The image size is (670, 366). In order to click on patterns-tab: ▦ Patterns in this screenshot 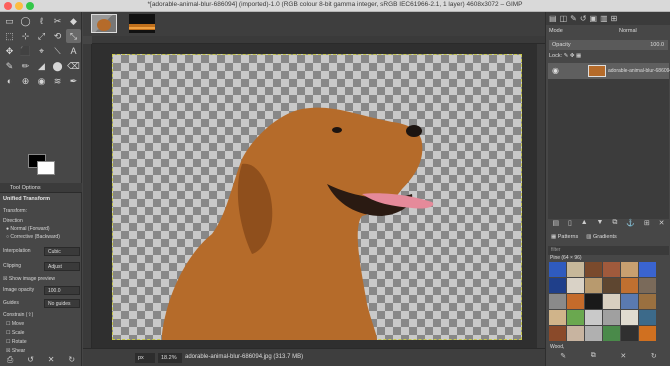, I will do `click(564, 239)`.